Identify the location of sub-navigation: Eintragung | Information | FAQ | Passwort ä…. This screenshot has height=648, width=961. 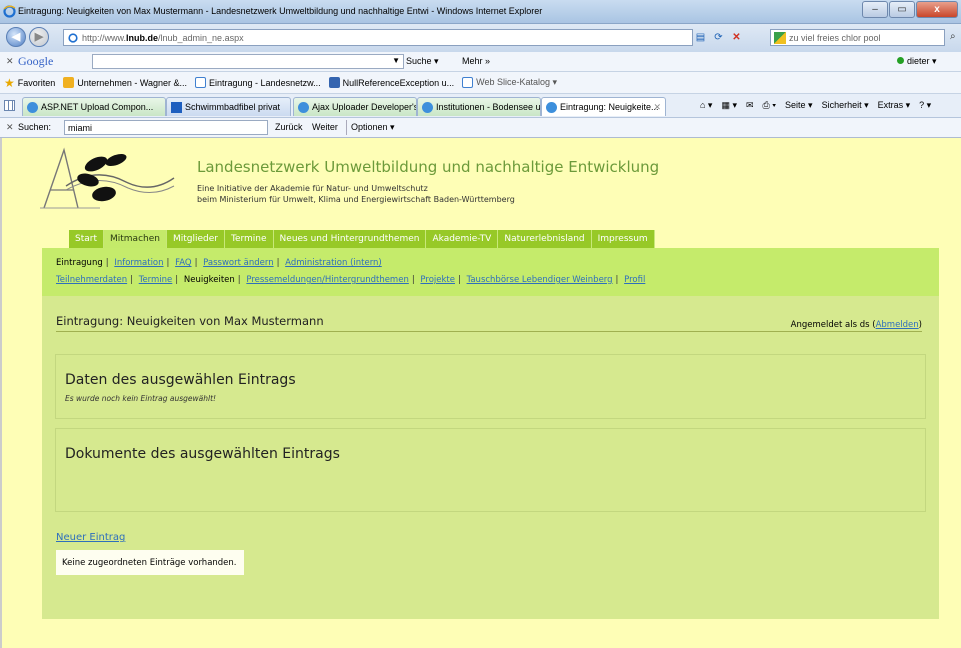
(490, 272).